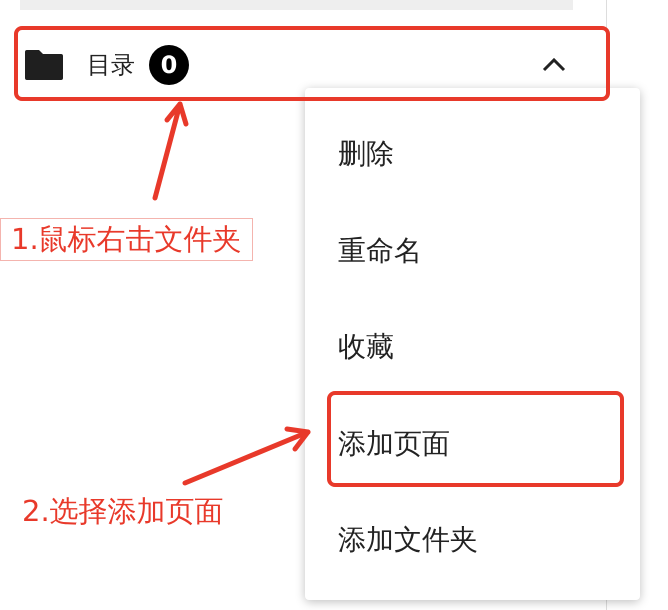 Image resolution: width=668 pixels, height=610 pixels. I want to click on menu-item: 删除, so click(472, 154).